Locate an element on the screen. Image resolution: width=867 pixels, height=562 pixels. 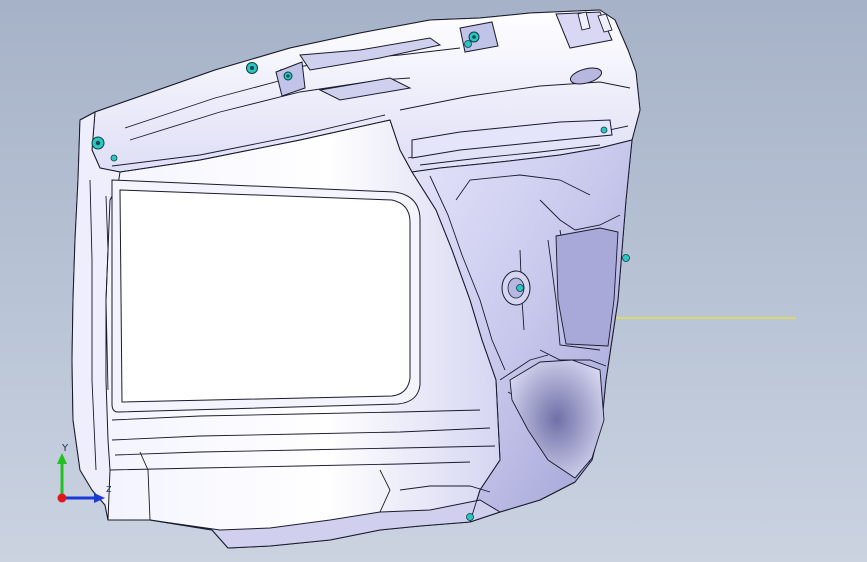
triad-y-label: Y is located at coordinates (65, 448).